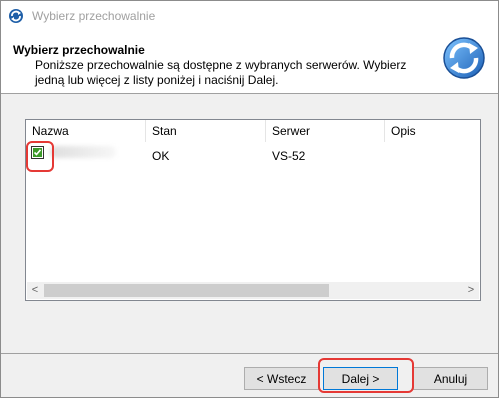 This screenshot has width=499, height=398. I want to click on title-bar: Wybierz przechowalnie, so click(249, 16).